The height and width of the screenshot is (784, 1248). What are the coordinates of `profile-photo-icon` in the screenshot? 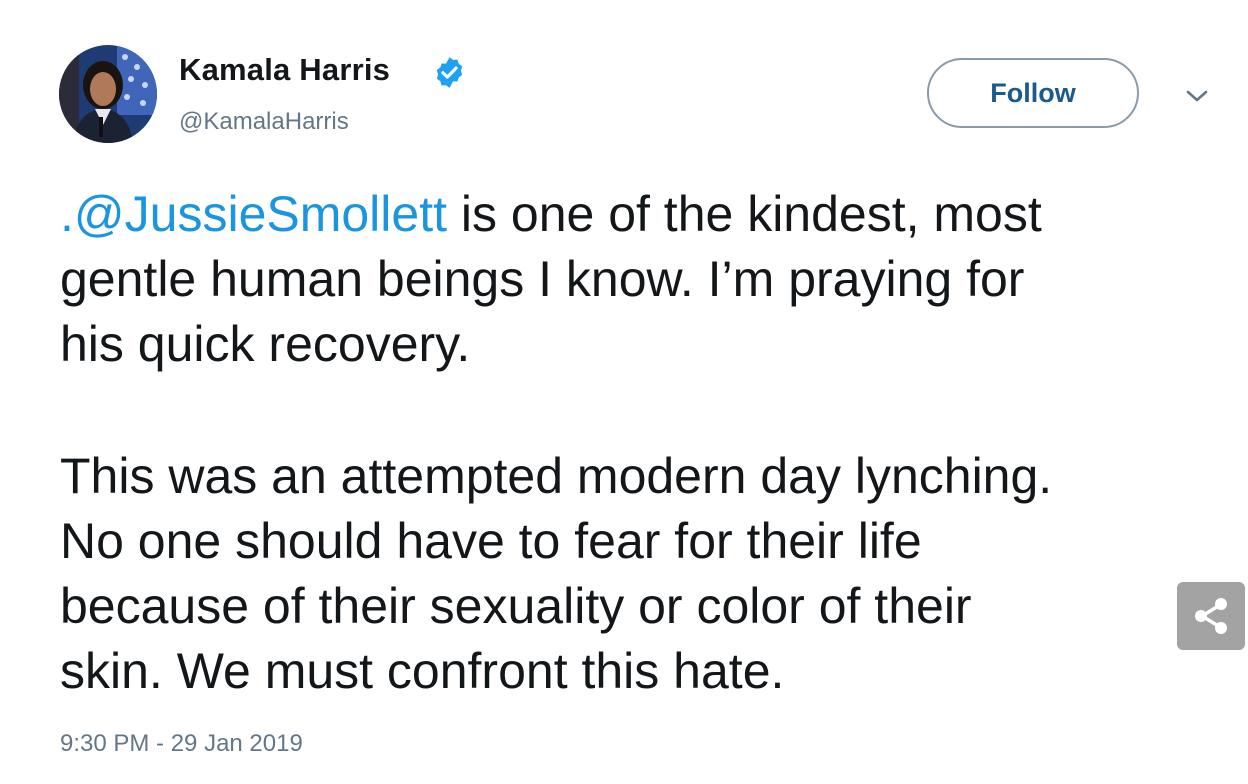 It's located at (108, 94).